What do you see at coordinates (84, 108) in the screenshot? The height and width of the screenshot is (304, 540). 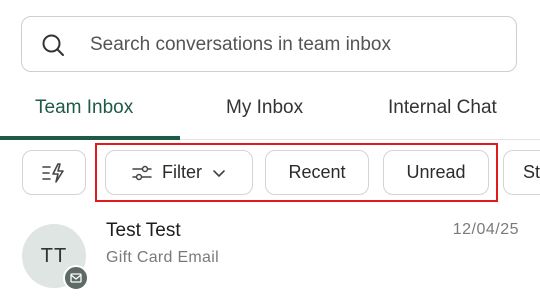 I see `tab-team-inbox: Team Inbox` at bounding box center [84, 108].